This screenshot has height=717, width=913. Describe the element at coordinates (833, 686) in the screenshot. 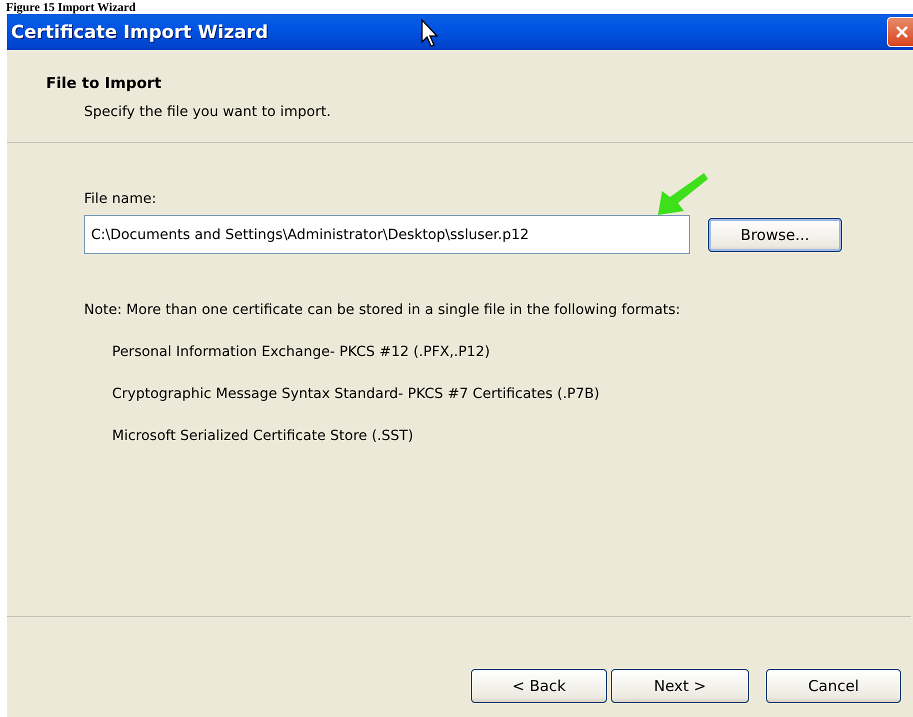

I see `wizard-button: Cancel` at that location.